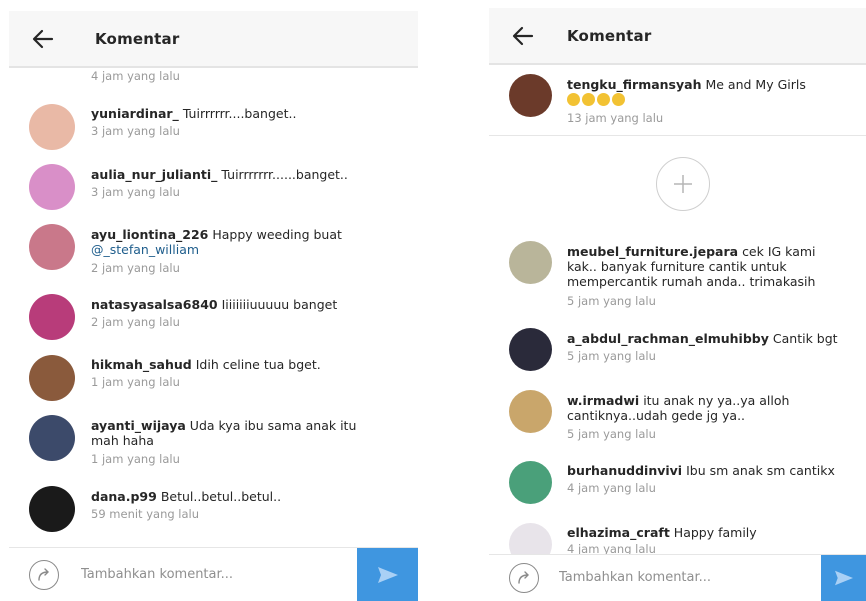 Image resolution: width=866 pixels, height=601 pixels. I want to click on comment-username: hikmah_sahud, so click(141, 364).